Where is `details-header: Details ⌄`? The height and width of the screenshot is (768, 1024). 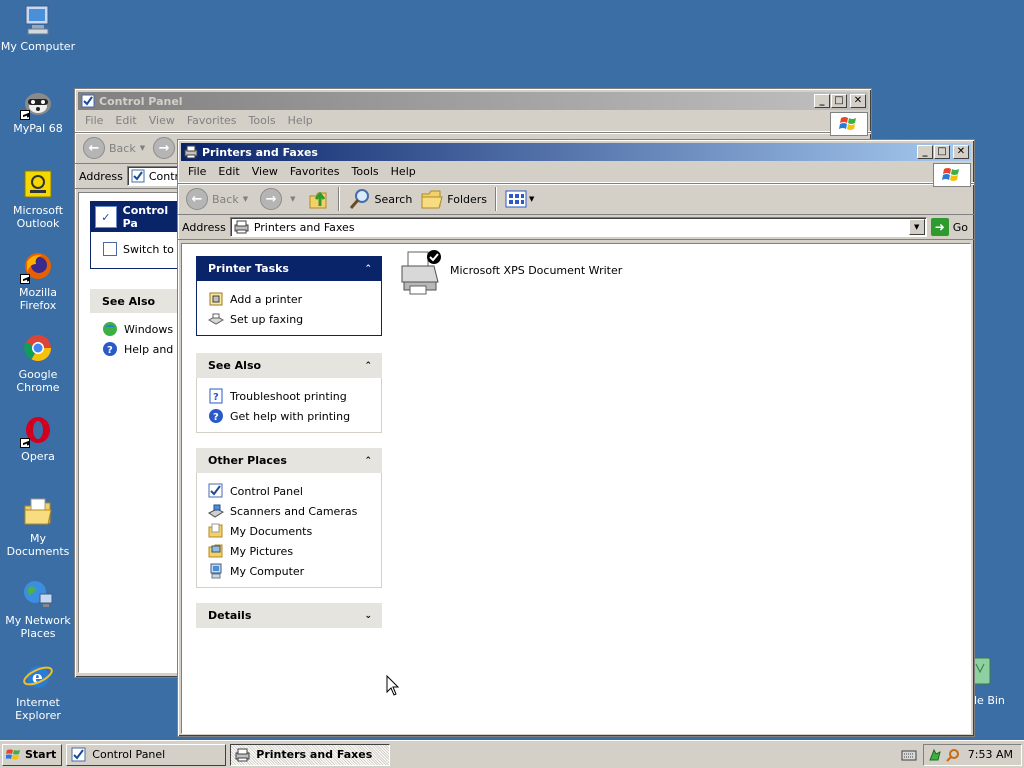
details-header: Details ⌄ is located at coordinates (289, 615).